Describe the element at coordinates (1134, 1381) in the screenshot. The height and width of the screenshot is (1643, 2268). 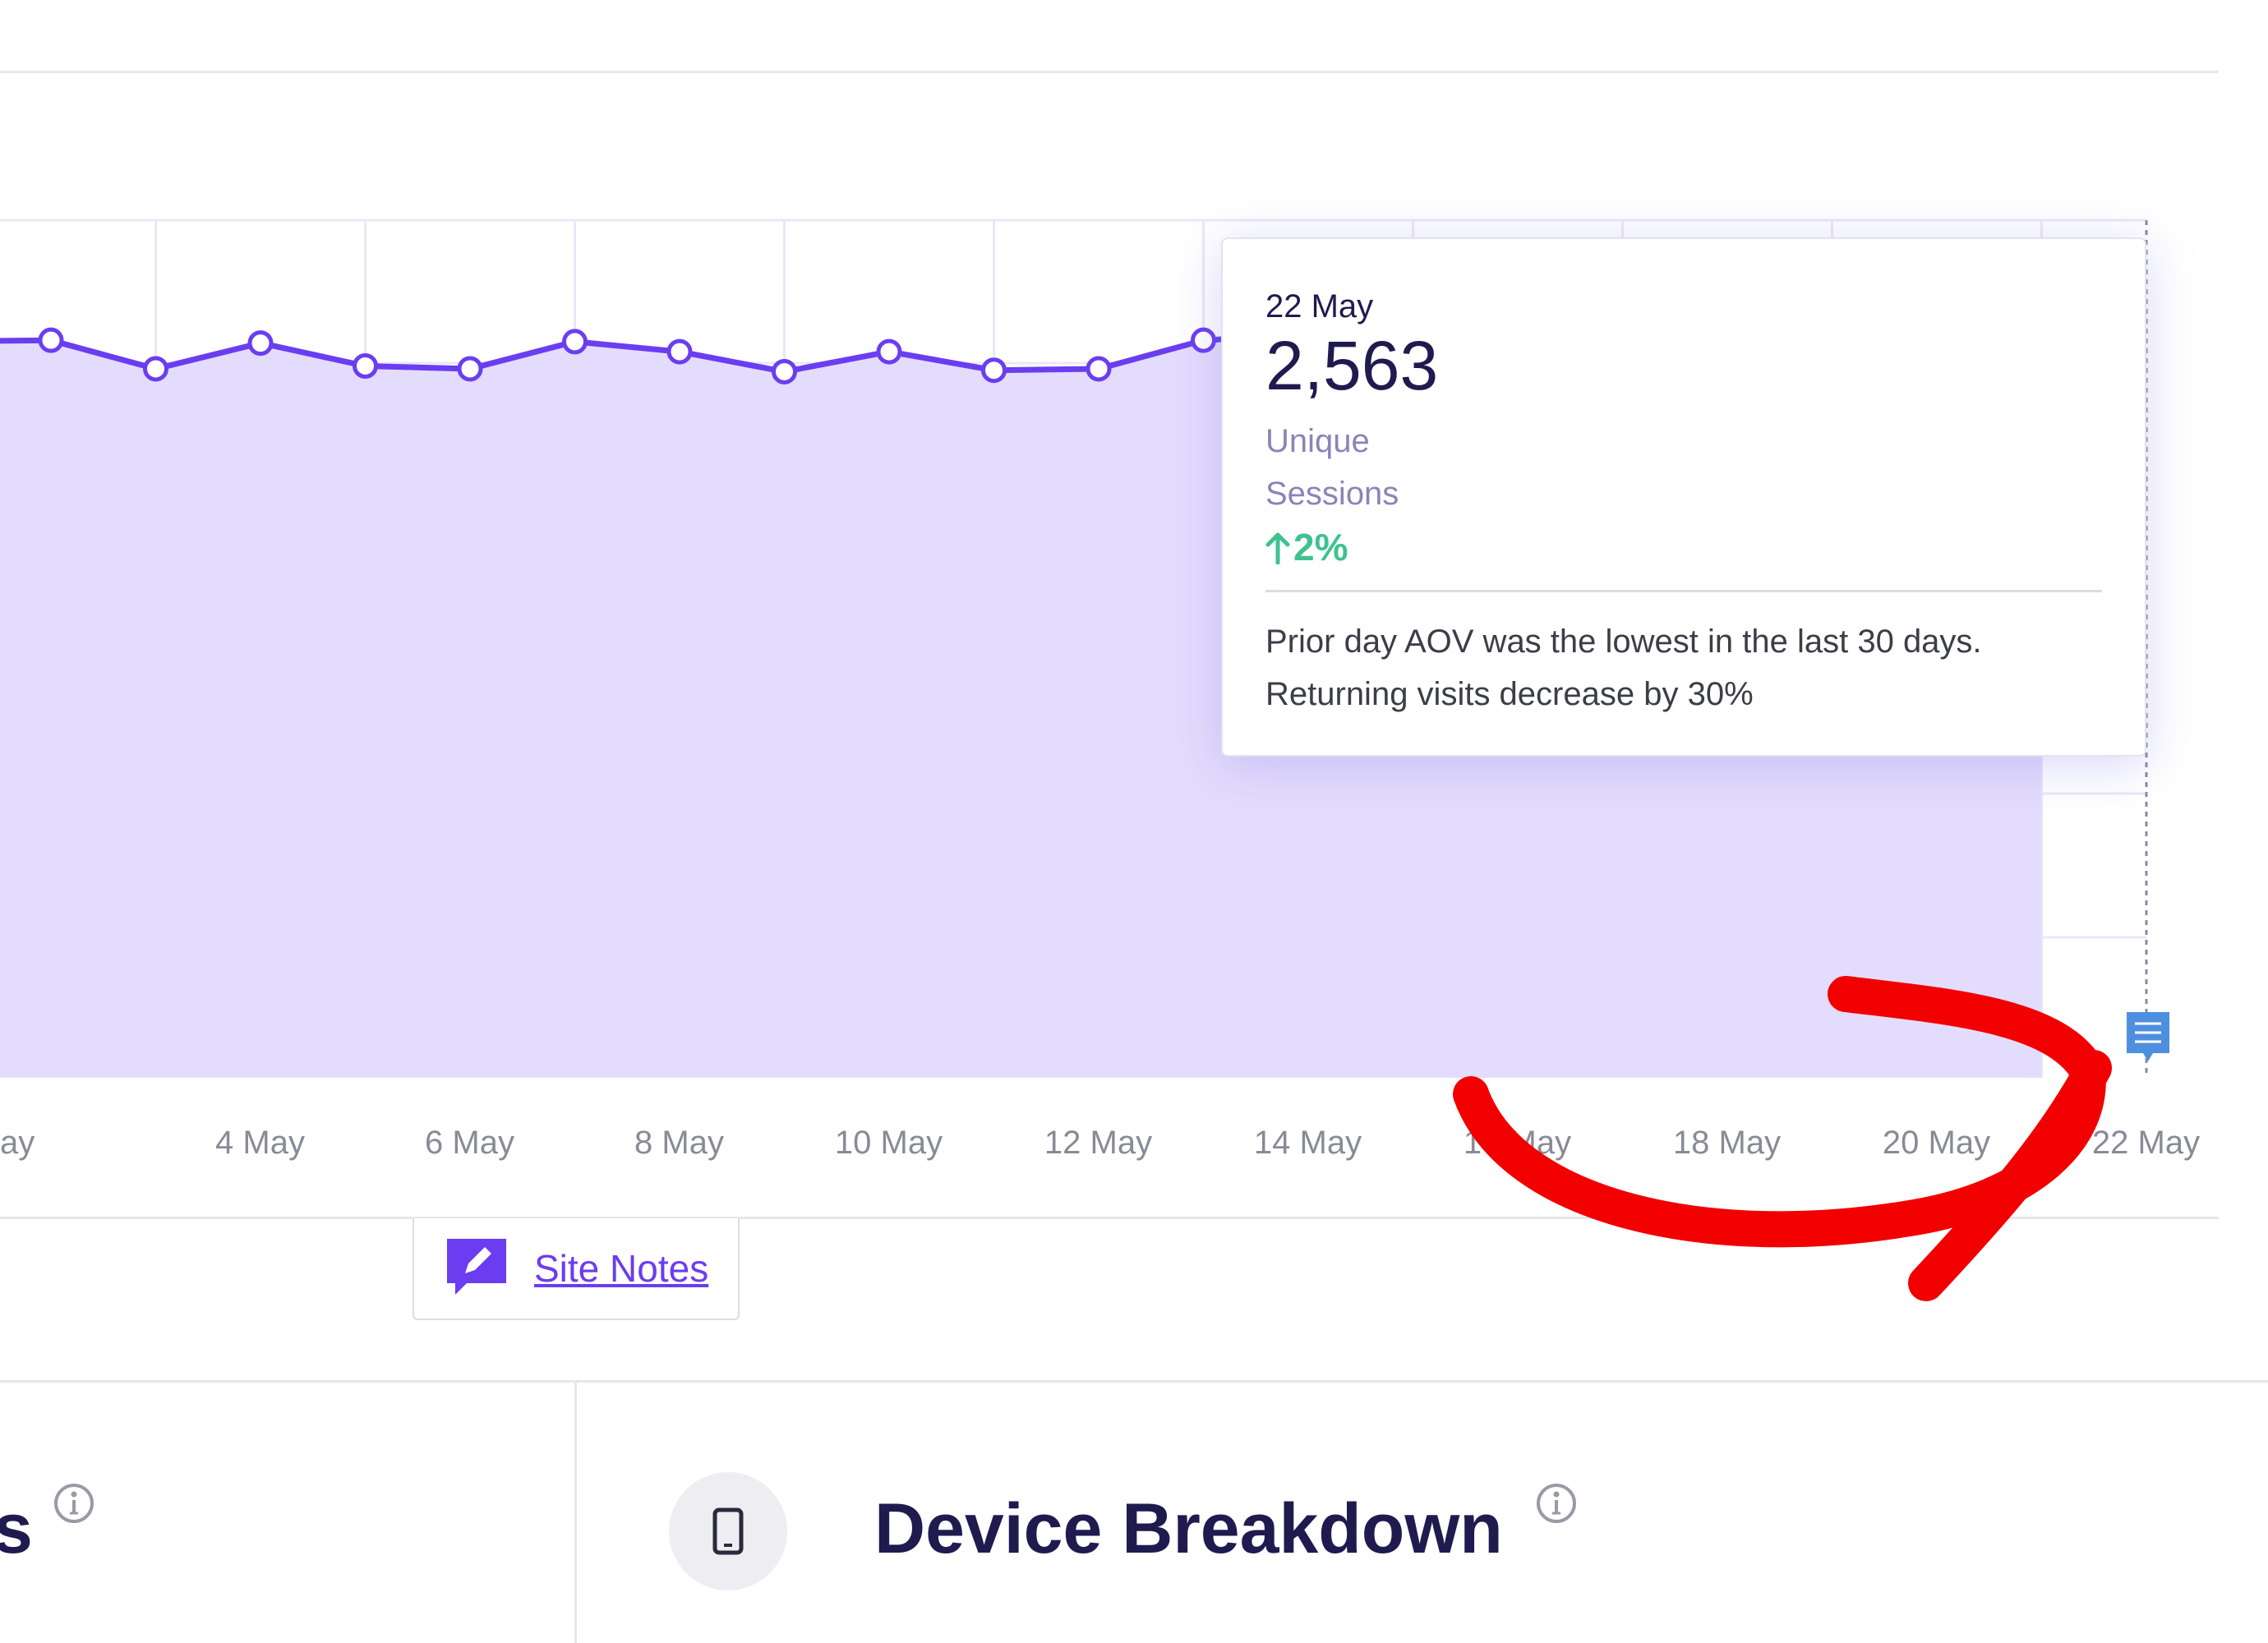
I see `section-divider` at that location.